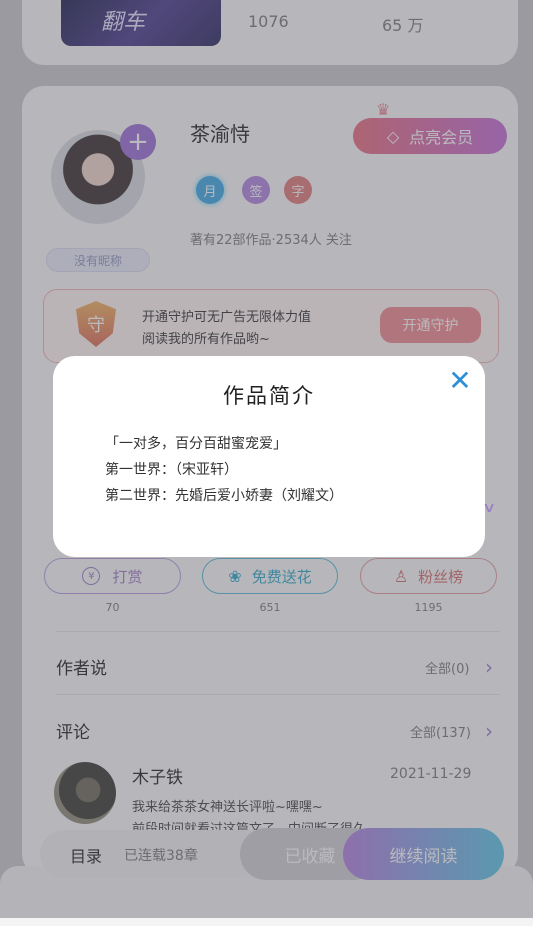 This screenshot has width=533, height=926. I want to click on modal-line-1: 「一对多，百分百甜蜜宠爱」, so click(196, 444).